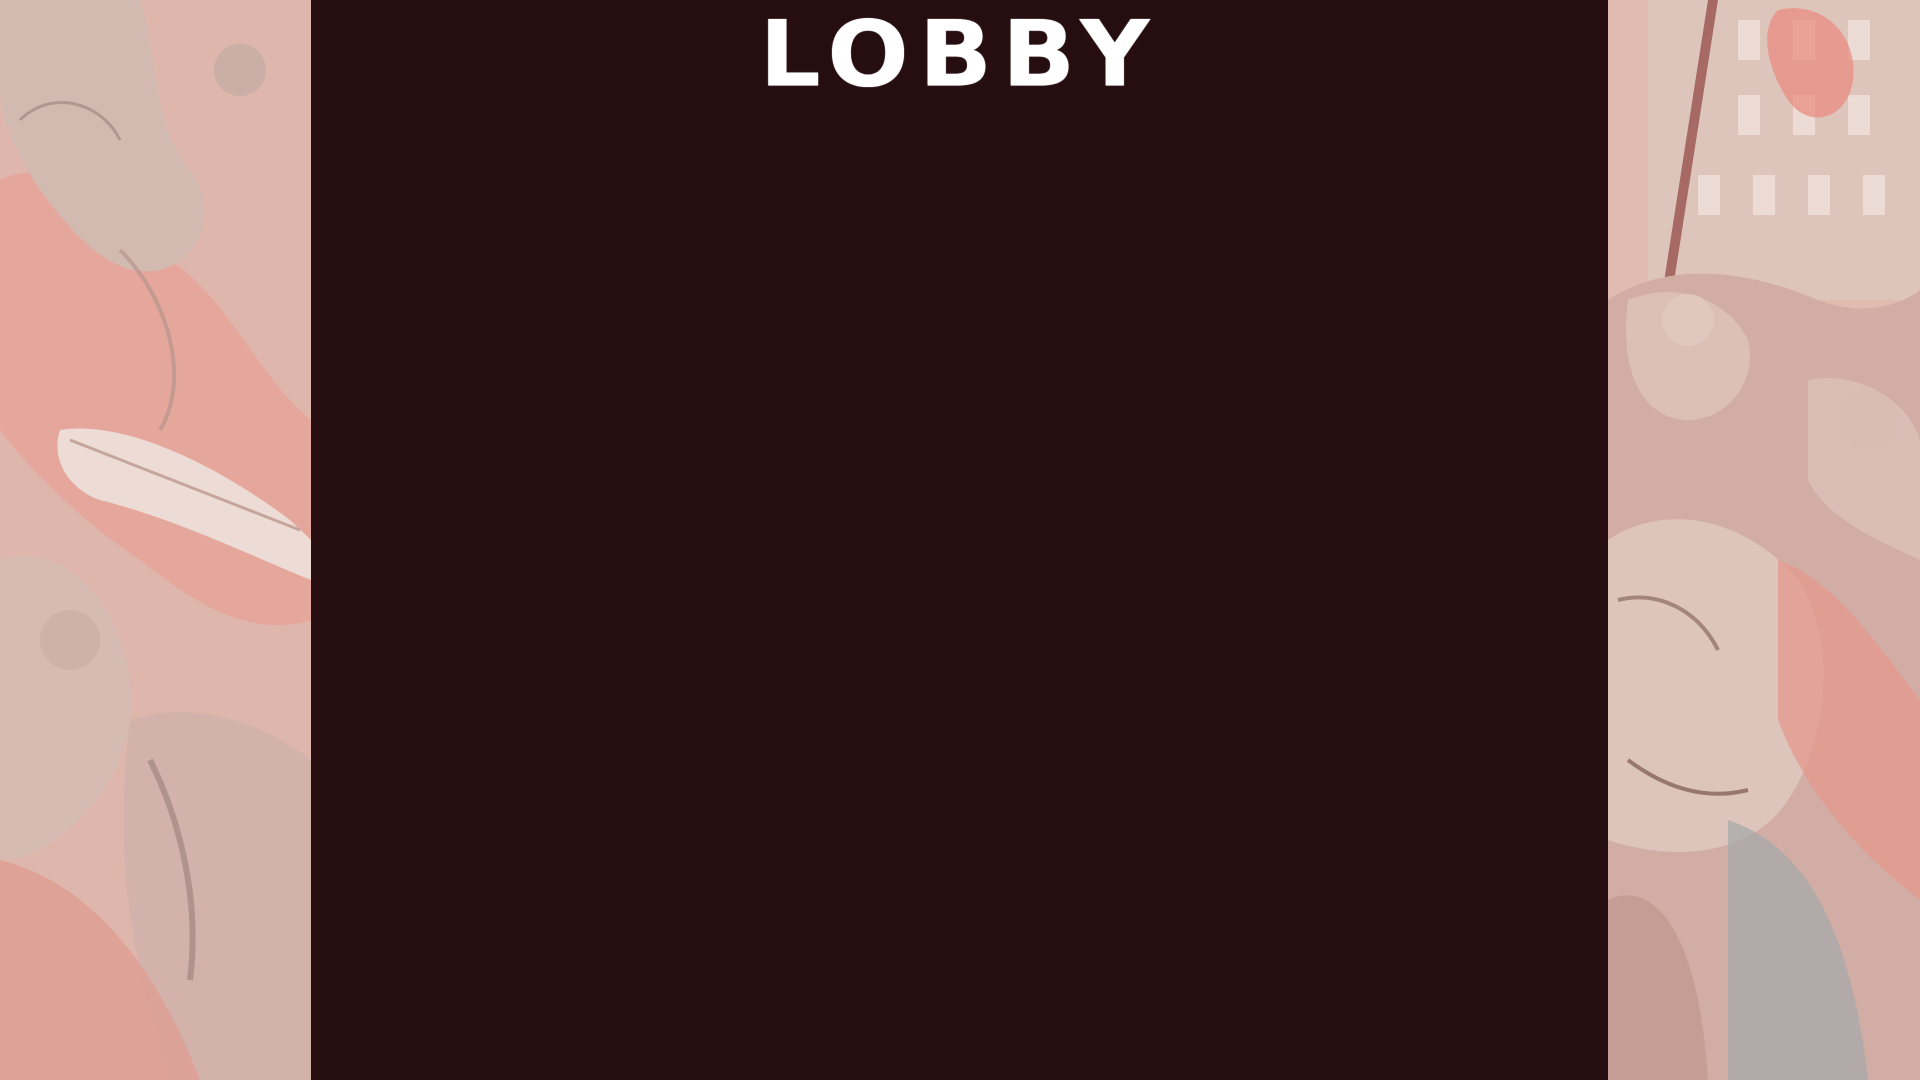  I want to click on lobby-title: LOBBY, so click(959, 54).